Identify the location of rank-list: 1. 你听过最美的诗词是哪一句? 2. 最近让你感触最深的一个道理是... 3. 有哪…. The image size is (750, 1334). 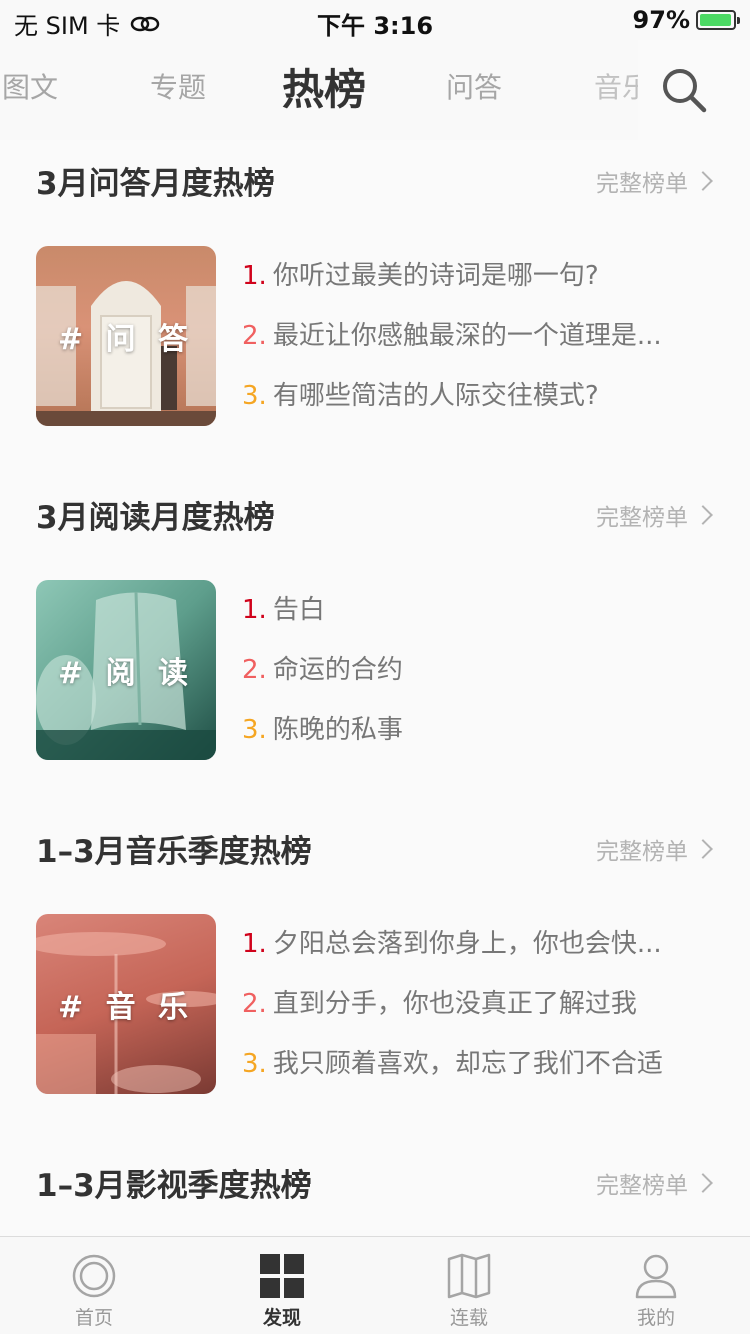
(477, 336).